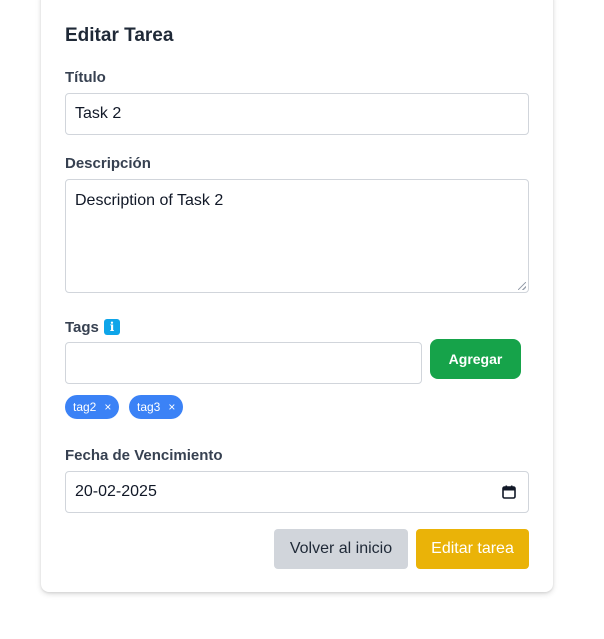 The width and height of the screenshot is (604, 639). What do you see at coordinates (472, 549) in the screenshot?
I see `edit-task-button: Editar tarea` at bounding box center [472, 549].